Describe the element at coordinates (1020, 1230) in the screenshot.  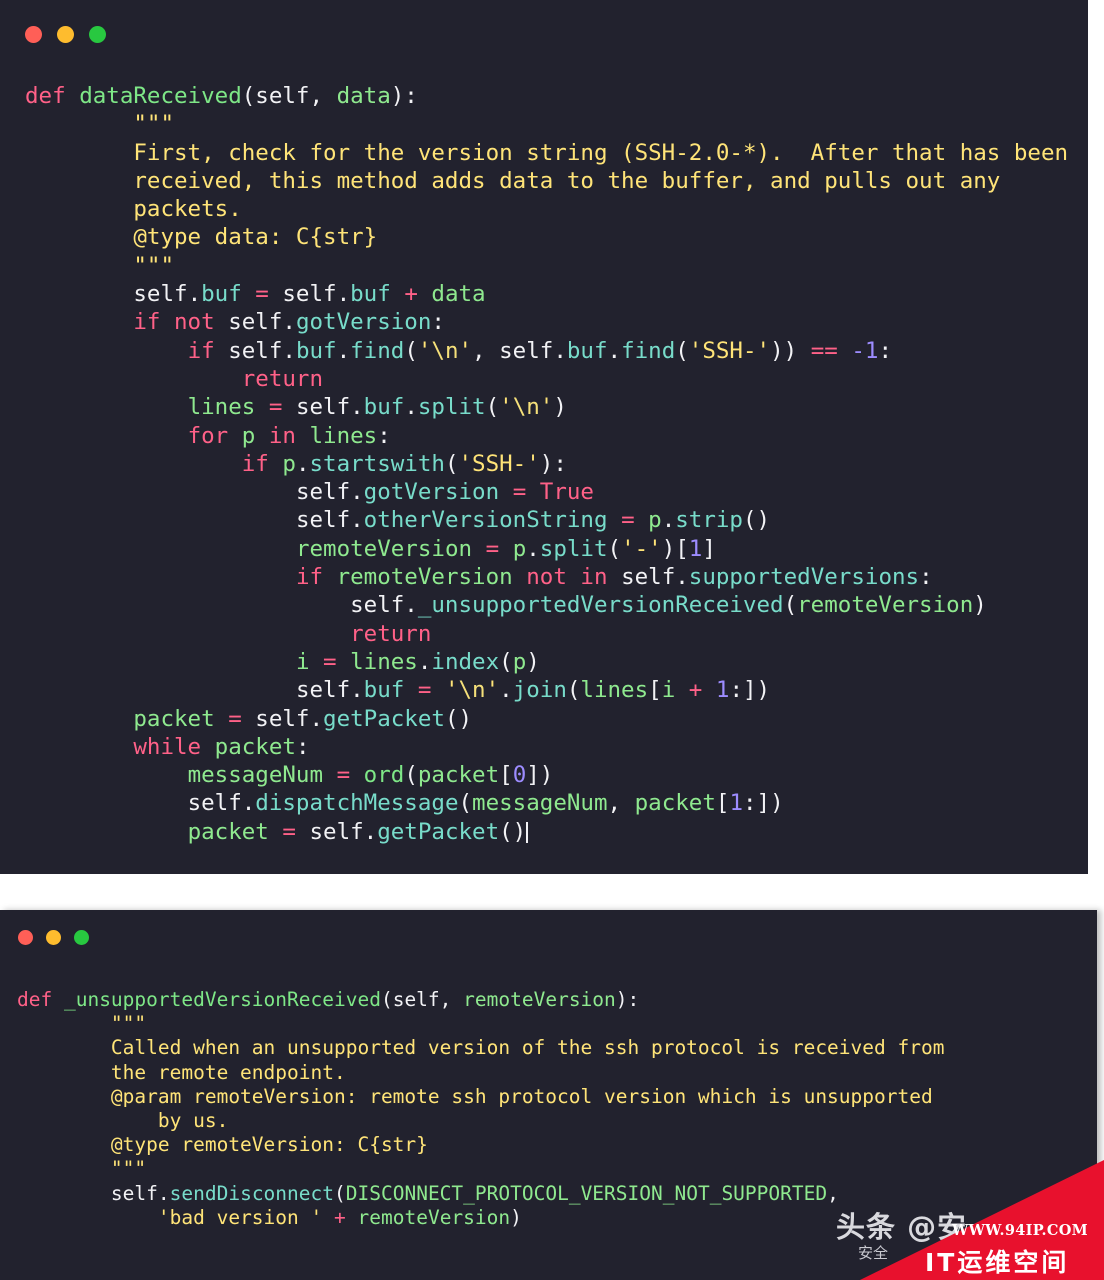
I see `banner-url-text: WWW.94IP.COM` at that location.